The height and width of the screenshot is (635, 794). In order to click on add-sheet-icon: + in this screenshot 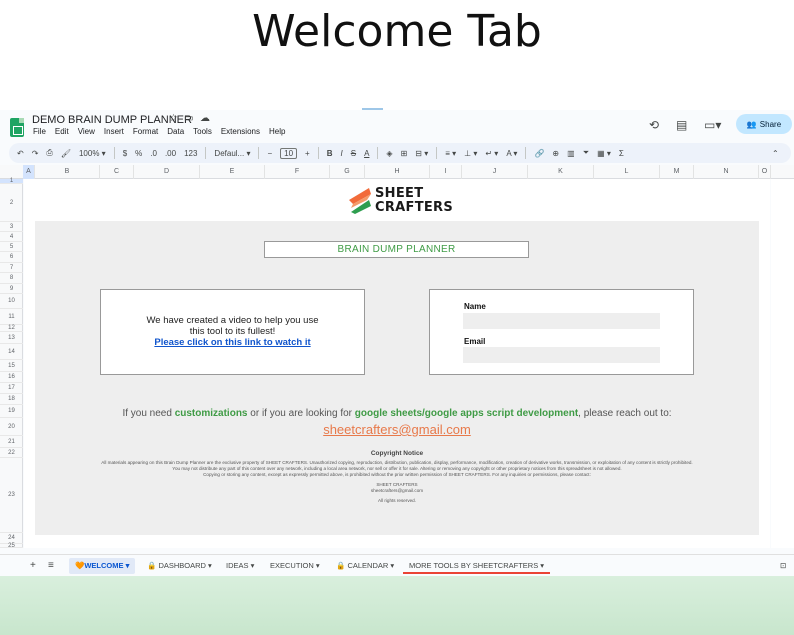, I will do `click(33, 566)`.